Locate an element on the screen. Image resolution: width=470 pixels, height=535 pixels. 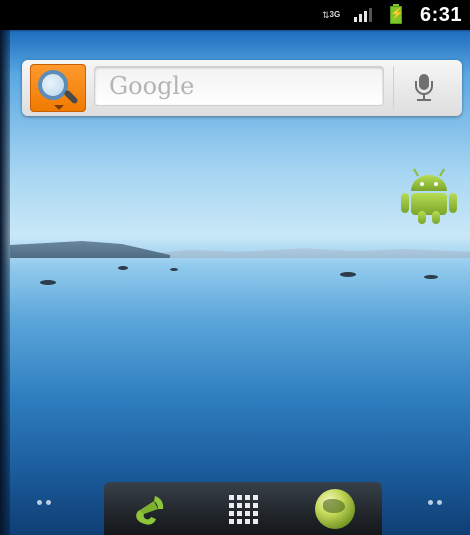
app-drawer-grid-icon is located at coordinates (243, 509).